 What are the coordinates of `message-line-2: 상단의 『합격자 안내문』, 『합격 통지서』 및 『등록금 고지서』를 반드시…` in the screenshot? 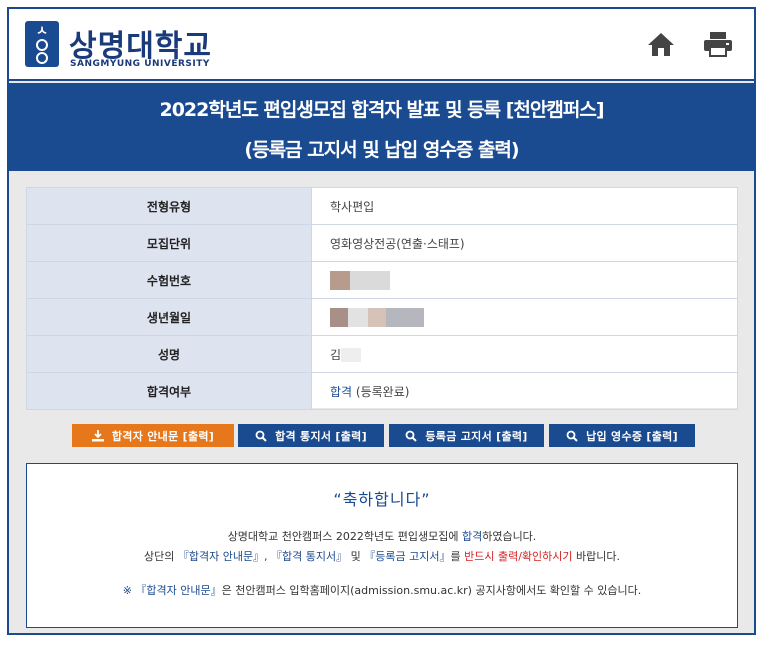 It's located at (382, 556).